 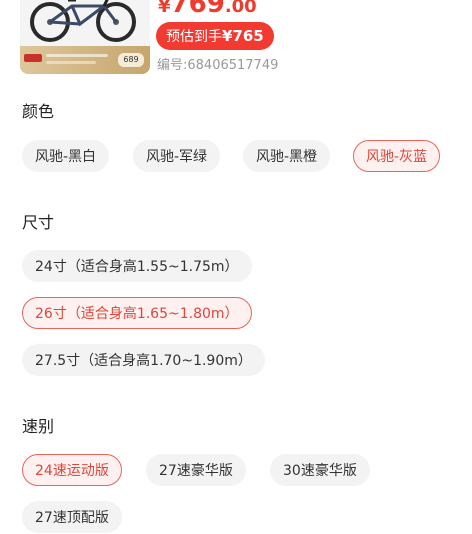 What do you see at coordinates (196, 470) in the screenshot?
I see `speed-option-27-deluxe: 27速豪华版` at bounding box center [196, 470].